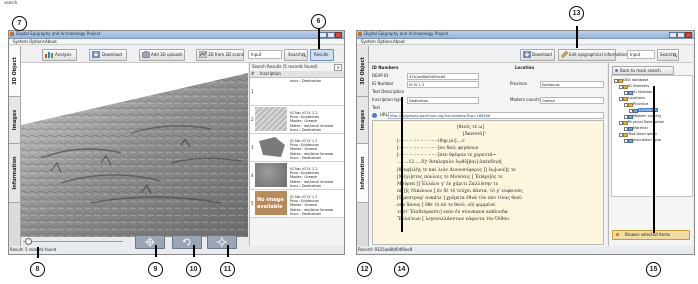 This screenshot has width=698, height=284. Describe the element at coordinates (322, 55) in the screenshot. I see `results-button: Results` at that location.